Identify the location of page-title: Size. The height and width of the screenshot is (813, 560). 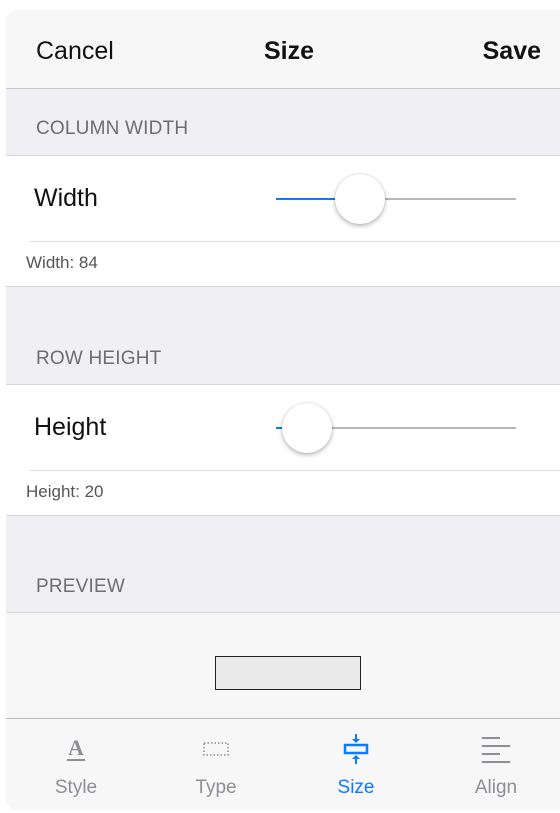
(289, 51).